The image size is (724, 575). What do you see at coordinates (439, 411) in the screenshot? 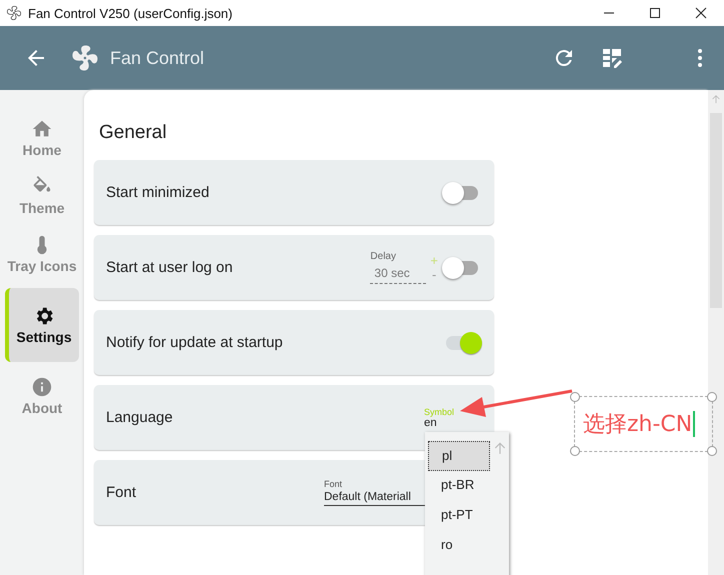
I see `dropdown-label: Symbol` at bounding box center [439, 411].